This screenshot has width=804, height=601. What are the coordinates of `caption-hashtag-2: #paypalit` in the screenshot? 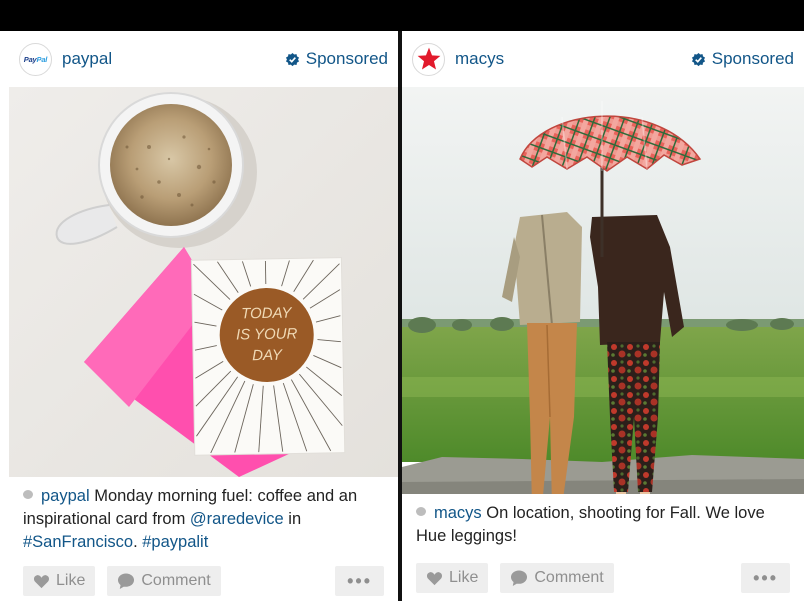 It's located at (175, 542).